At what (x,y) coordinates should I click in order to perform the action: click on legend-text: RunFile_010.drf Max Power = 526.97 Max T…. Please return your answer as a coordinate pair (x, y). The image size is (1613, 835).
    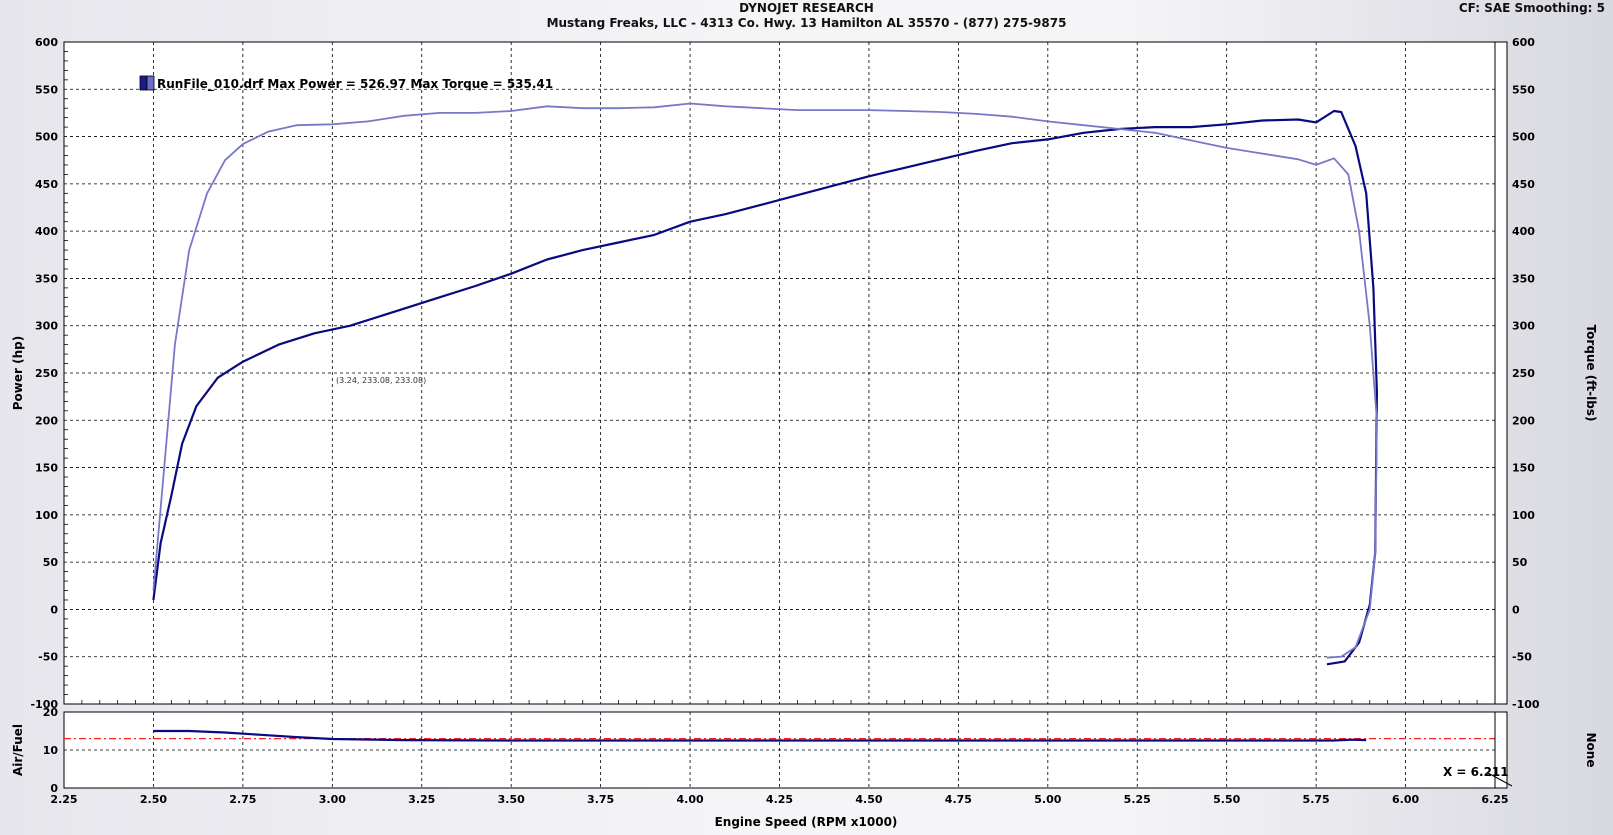
    Looking at the image, I should click on (355, 84).